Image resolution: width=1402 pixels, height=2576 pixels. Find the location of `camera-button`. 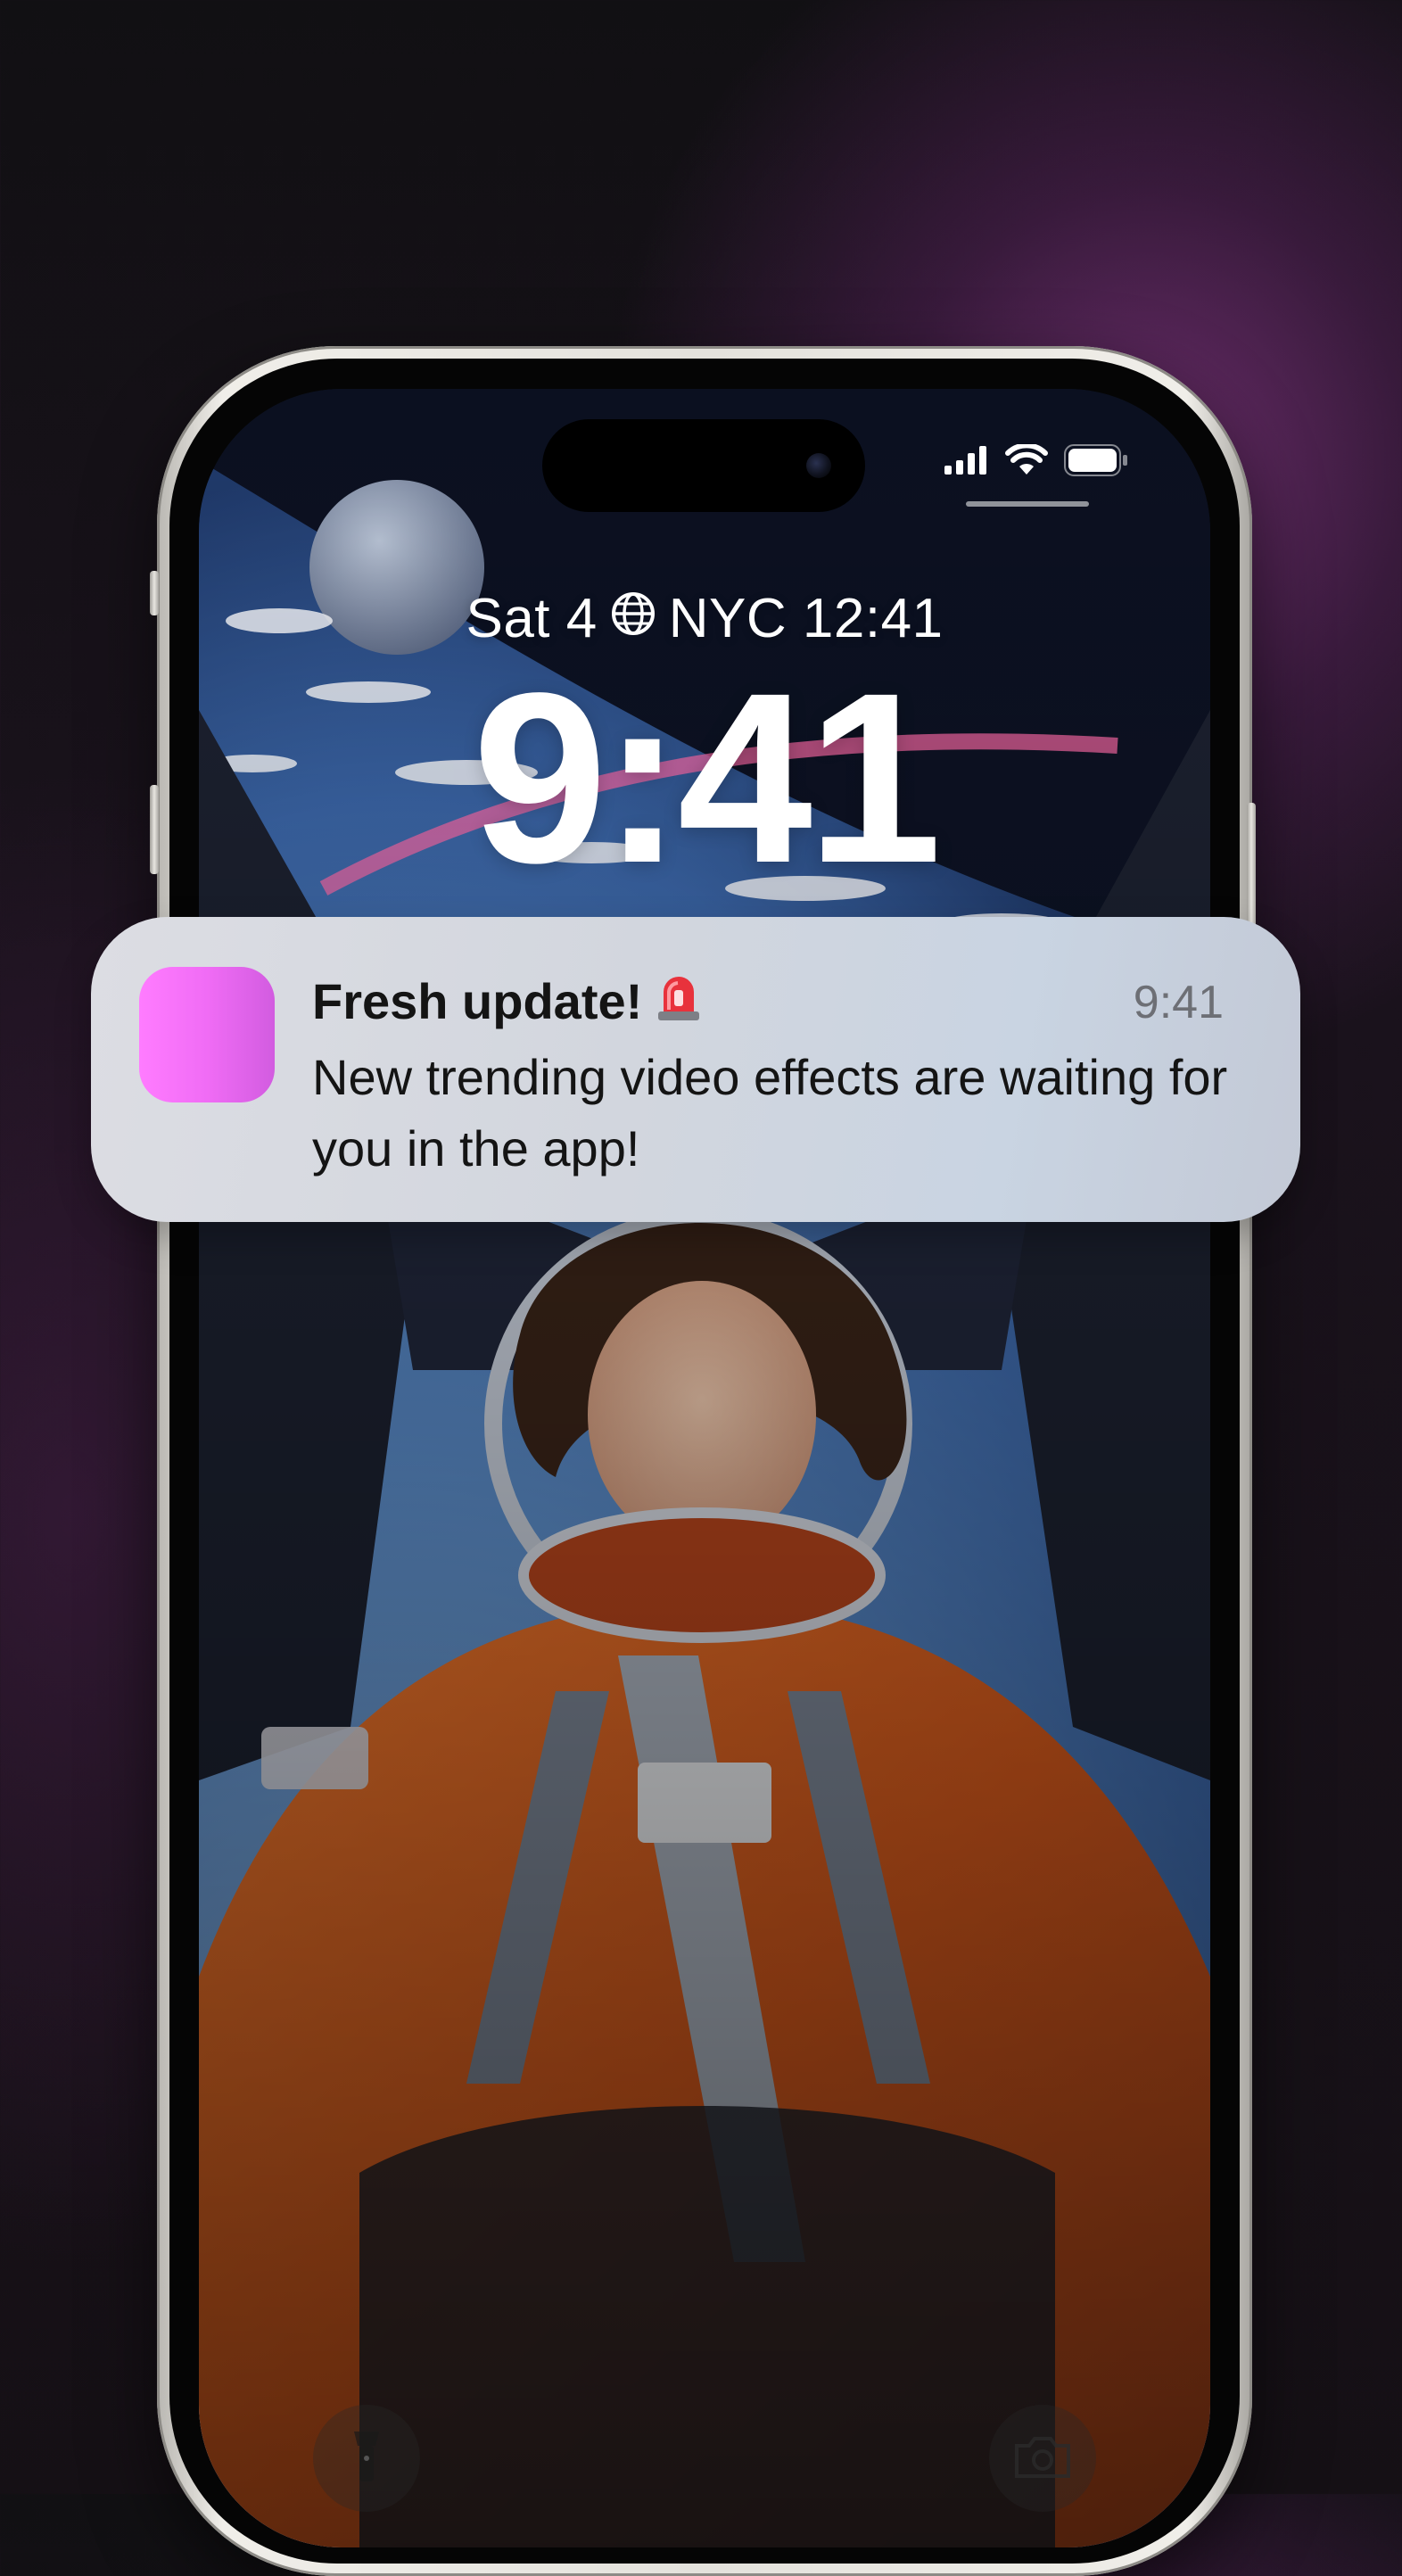

camera-button is located at coordinates (1042, 2458).